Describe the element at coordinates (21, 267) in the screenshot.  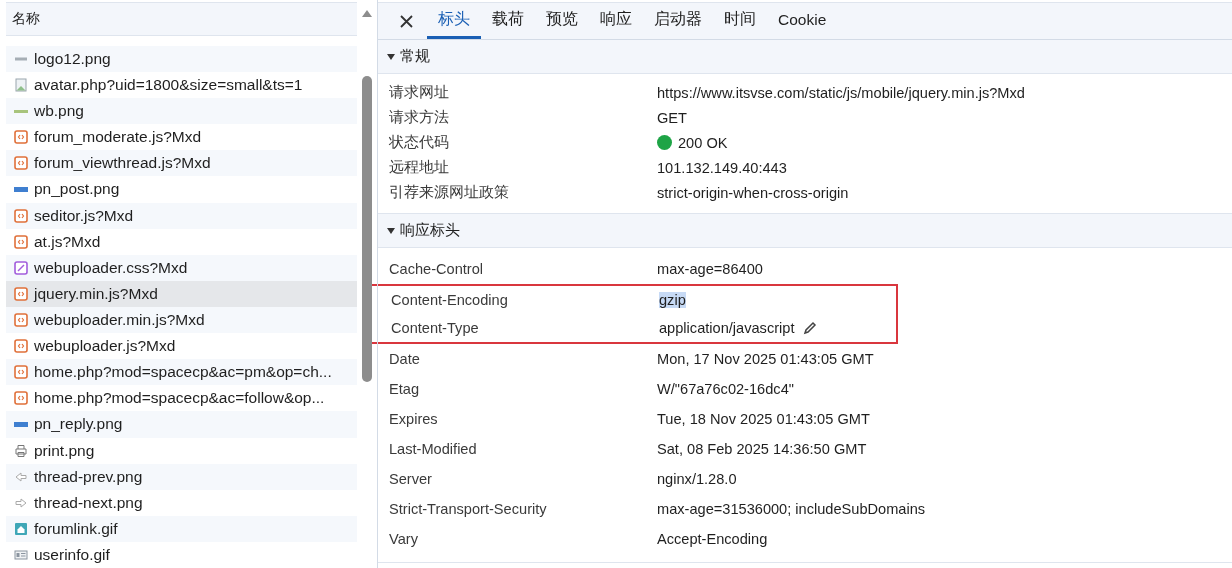
I see `style-file-icon` at that location.